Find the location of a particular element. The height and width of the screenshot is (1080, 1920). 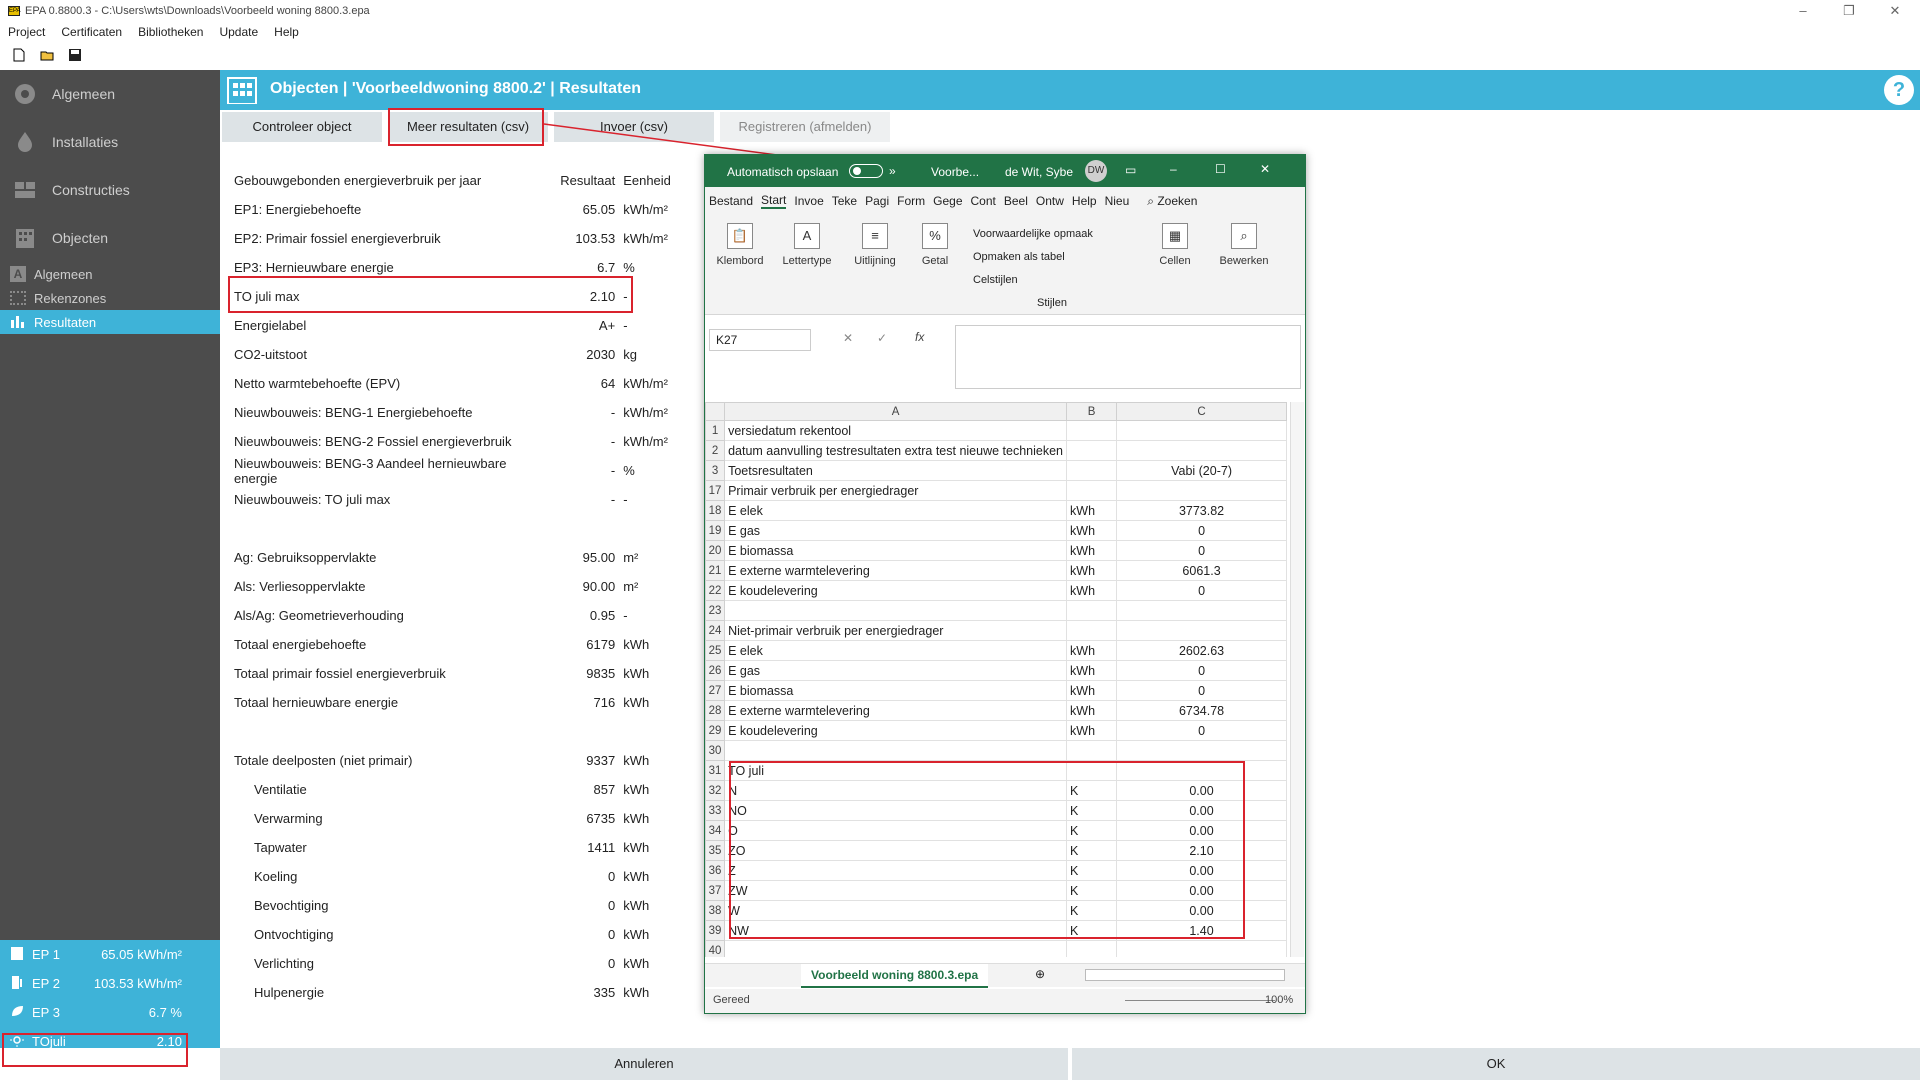

row-header: 24 is located at coordinates (715, 630).